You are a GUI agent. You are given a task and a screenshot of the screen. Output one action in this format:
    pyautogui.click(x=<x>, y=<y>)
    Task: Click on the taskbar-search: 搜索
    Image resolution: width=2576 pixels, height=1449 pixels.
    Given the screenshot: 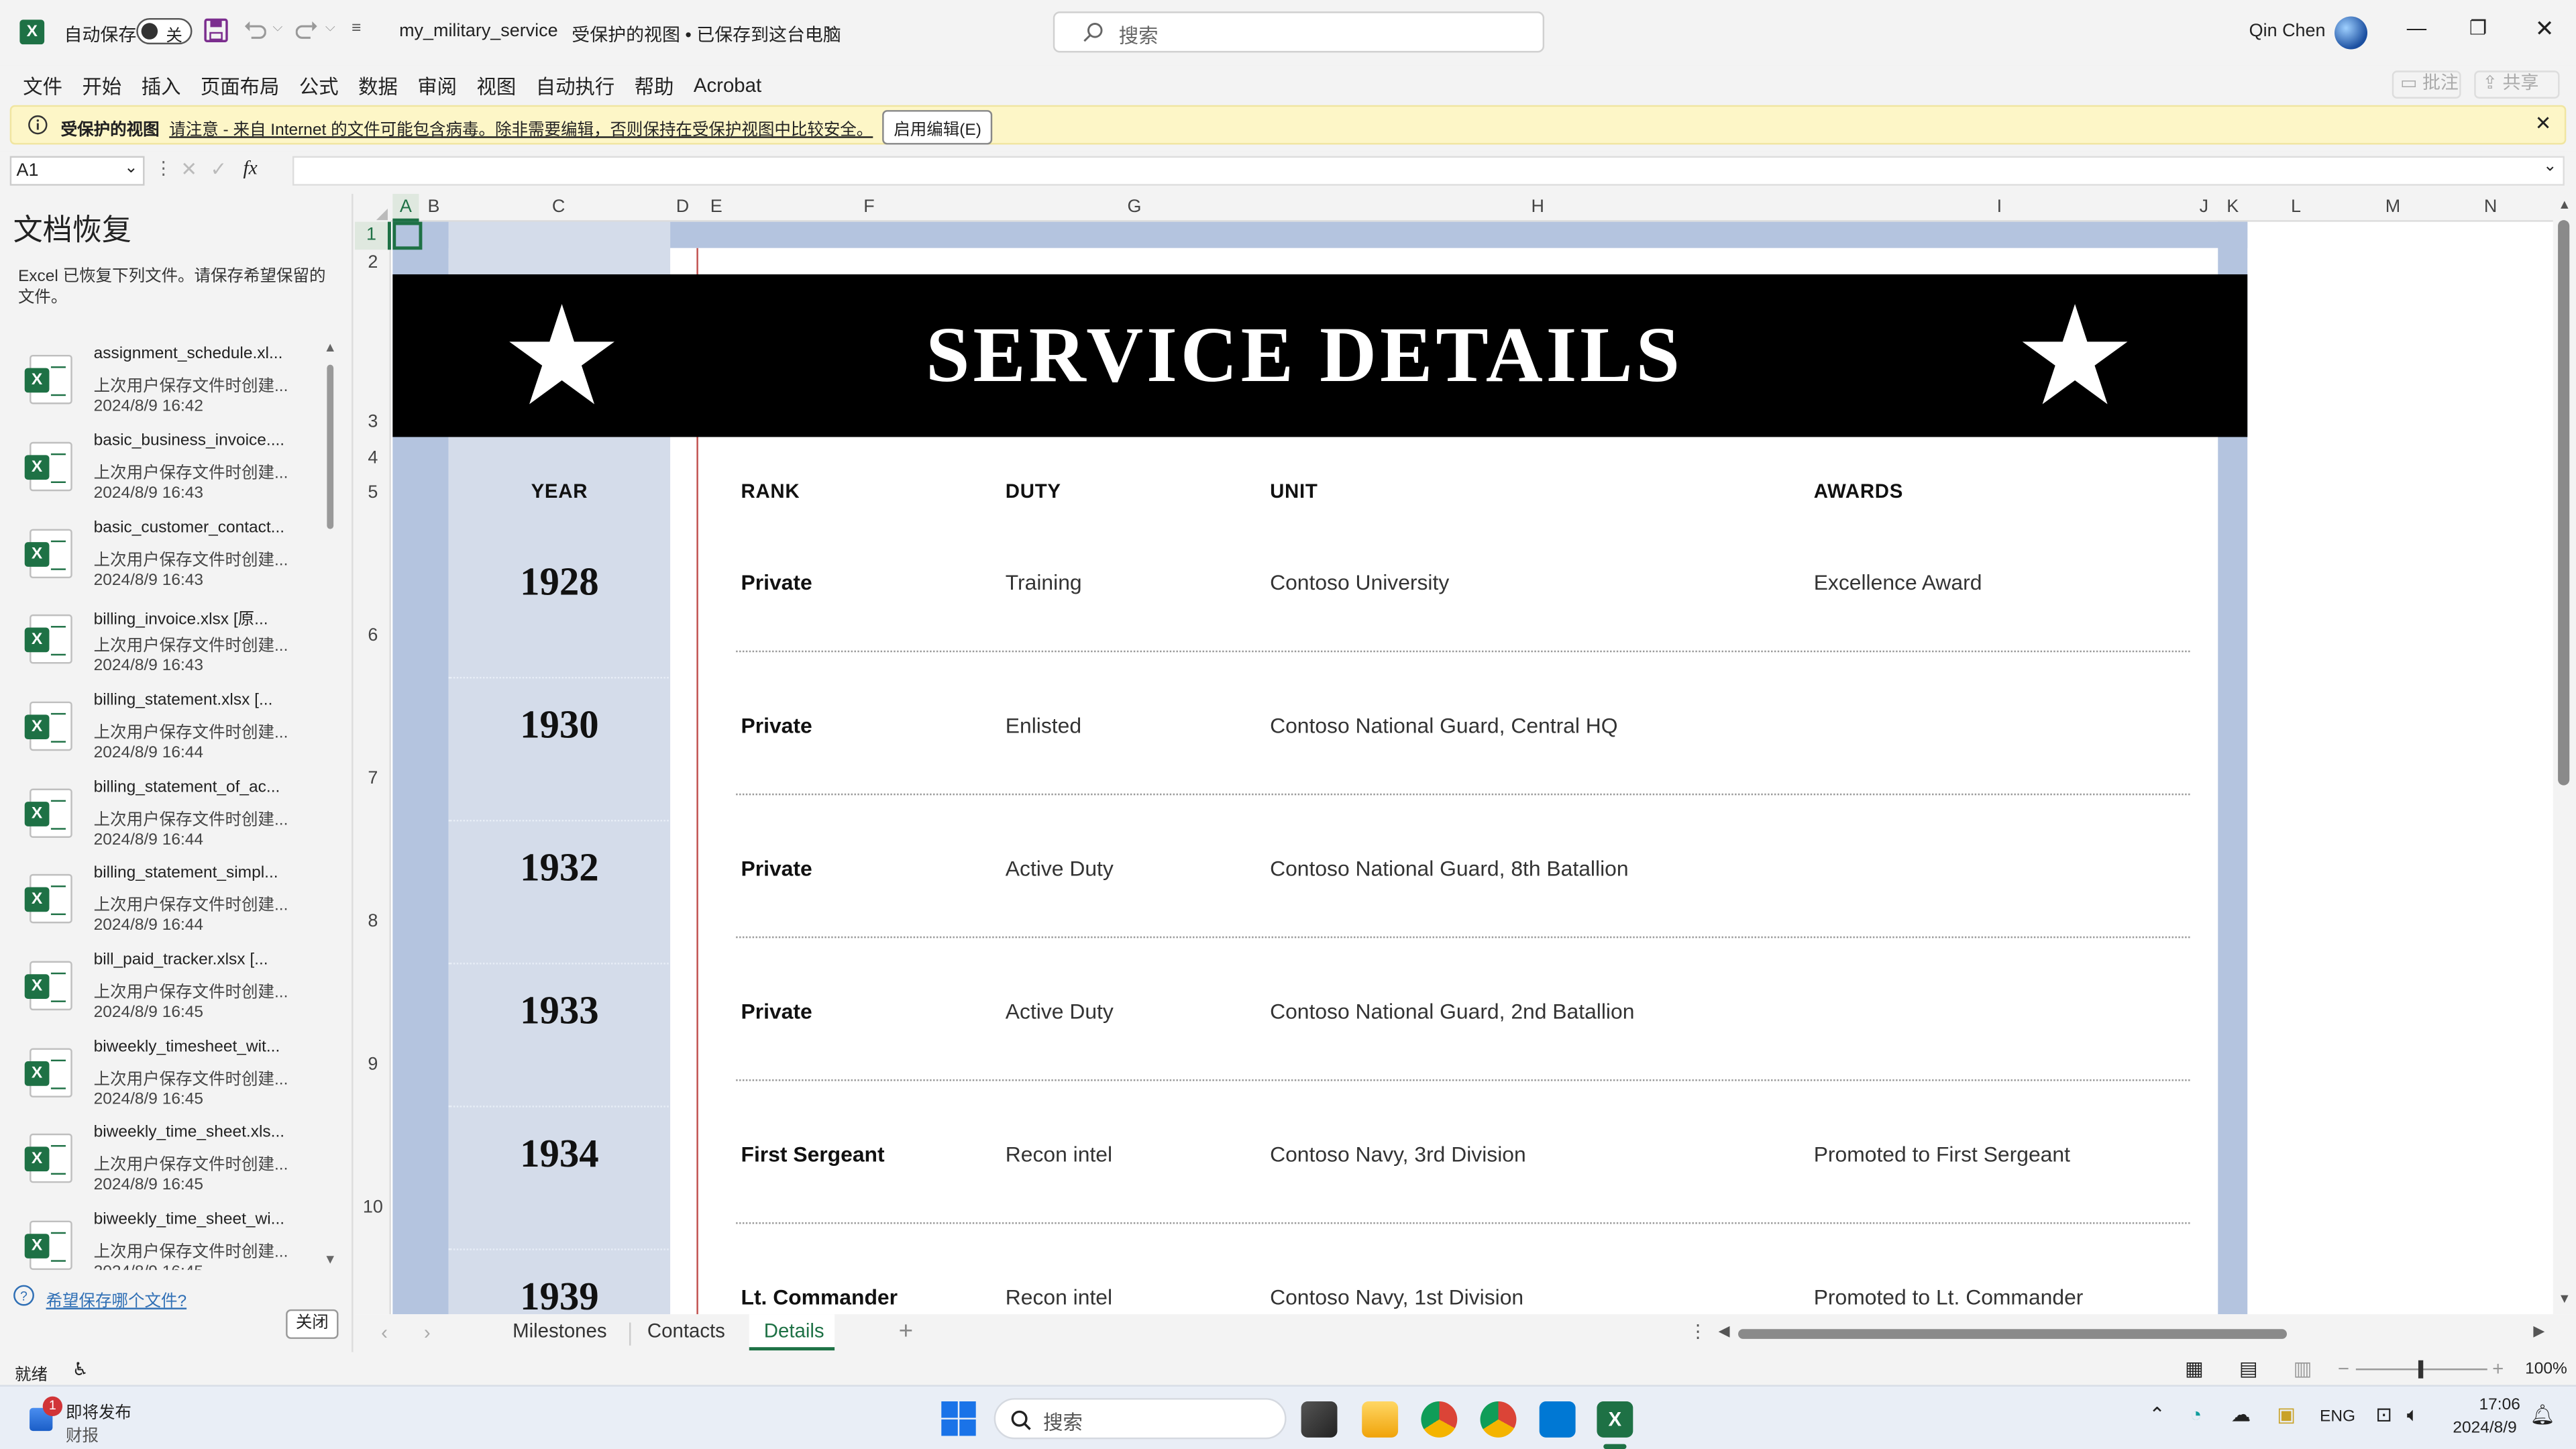 What is the action you would take?
    pyautogui.click(x=1140, y=1419)
    